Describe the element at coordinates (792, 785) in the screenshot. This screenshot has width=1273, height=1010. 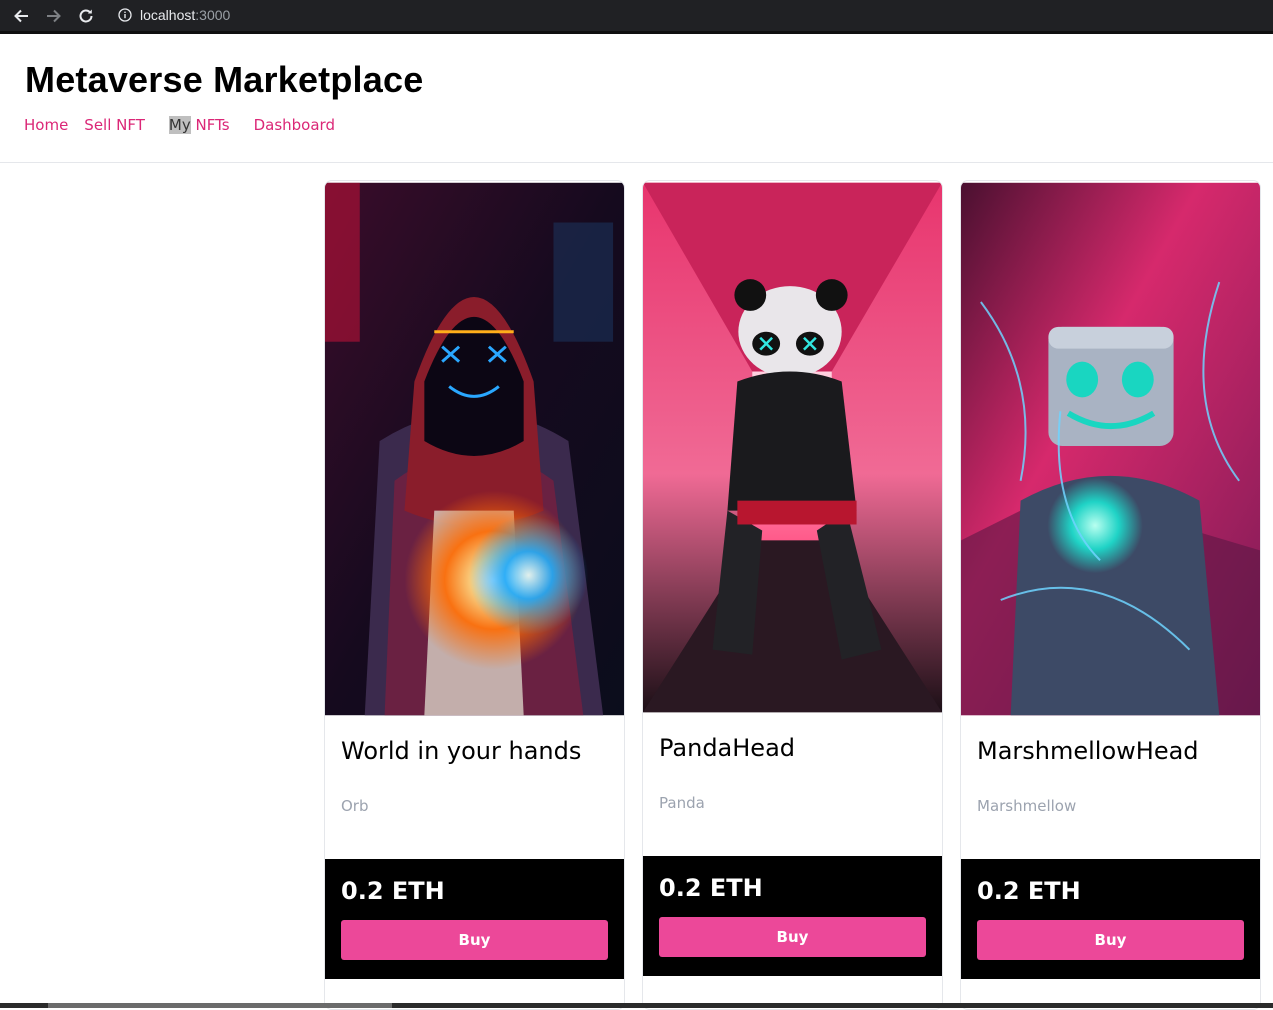
I see `card-body: PandaHead Panda` at that location.